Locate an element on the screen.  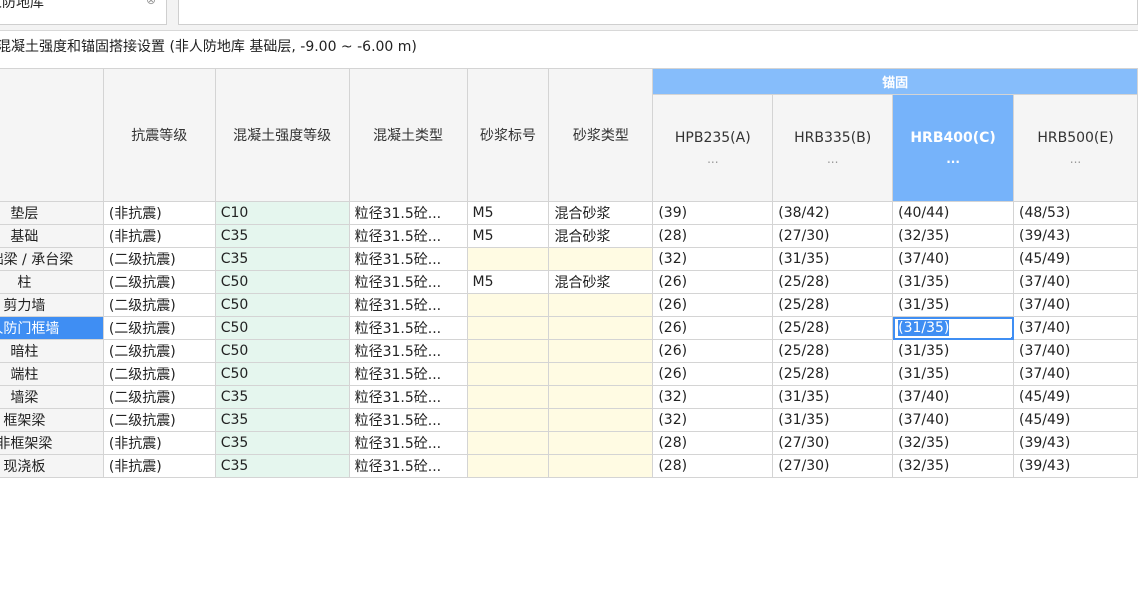
cell-a: (39) is located at coordinates (713, 213).